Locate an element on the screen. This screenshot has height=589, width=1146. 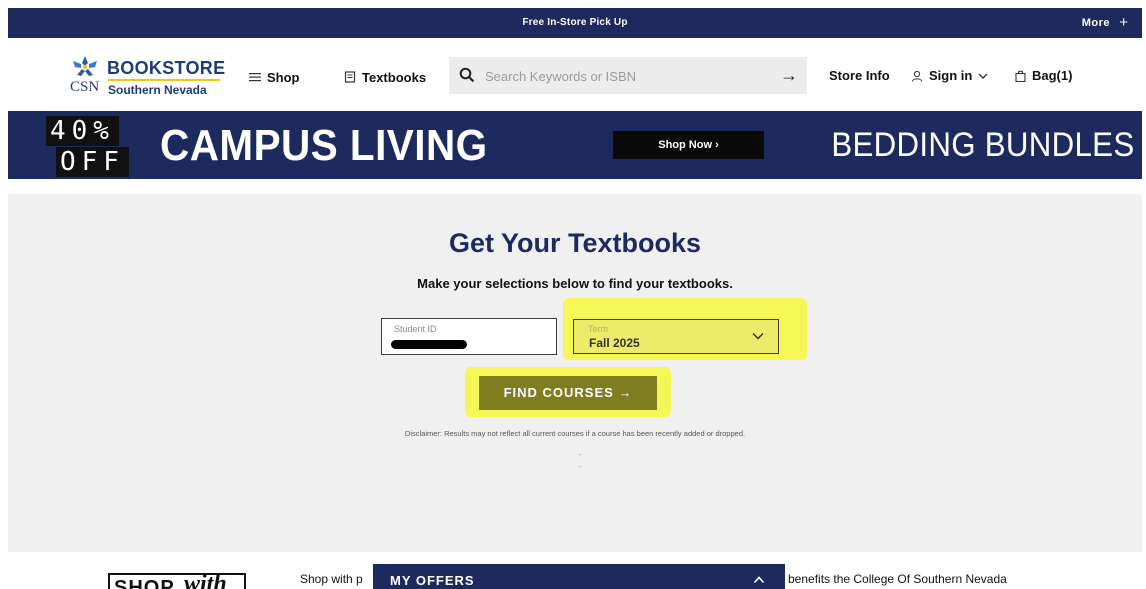
my-offers-drawer: MY OFFERS is located at coordinates (579, 576).